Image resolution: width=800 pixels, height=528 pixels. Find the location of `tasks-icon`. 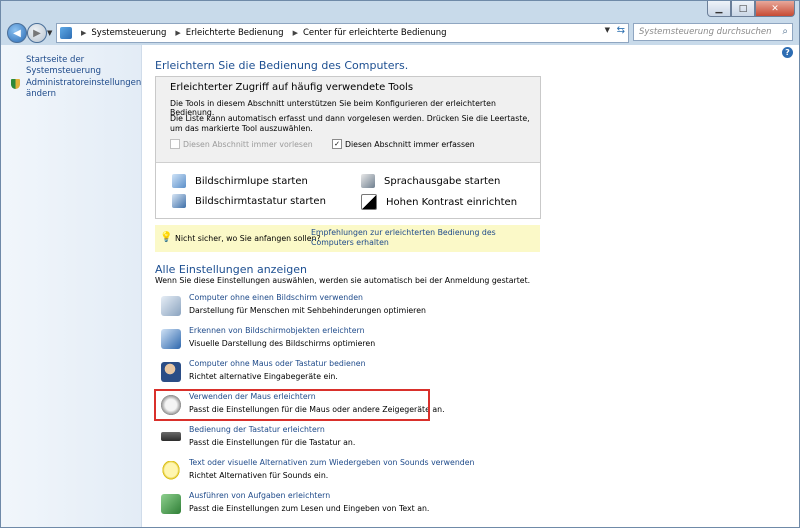

tasks-icon is located at coordinates (171, 504).